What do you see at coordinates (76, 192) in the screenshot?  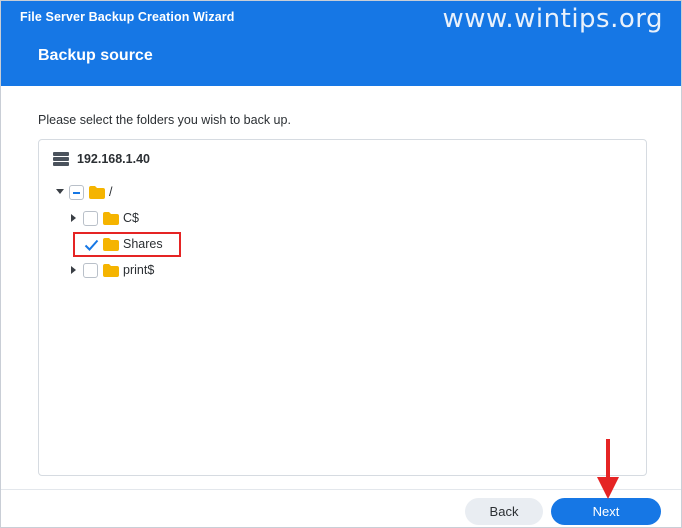 I see `root-checkbox` at bounding box center [76, 192].